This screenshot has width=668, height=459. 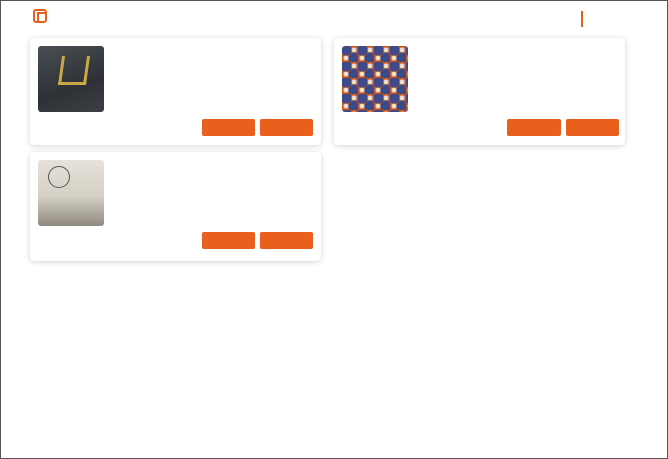 What do you see at coordinates (582, 19) in the screenshot?
I see `nav-divider` at bounding box center [582, 19].